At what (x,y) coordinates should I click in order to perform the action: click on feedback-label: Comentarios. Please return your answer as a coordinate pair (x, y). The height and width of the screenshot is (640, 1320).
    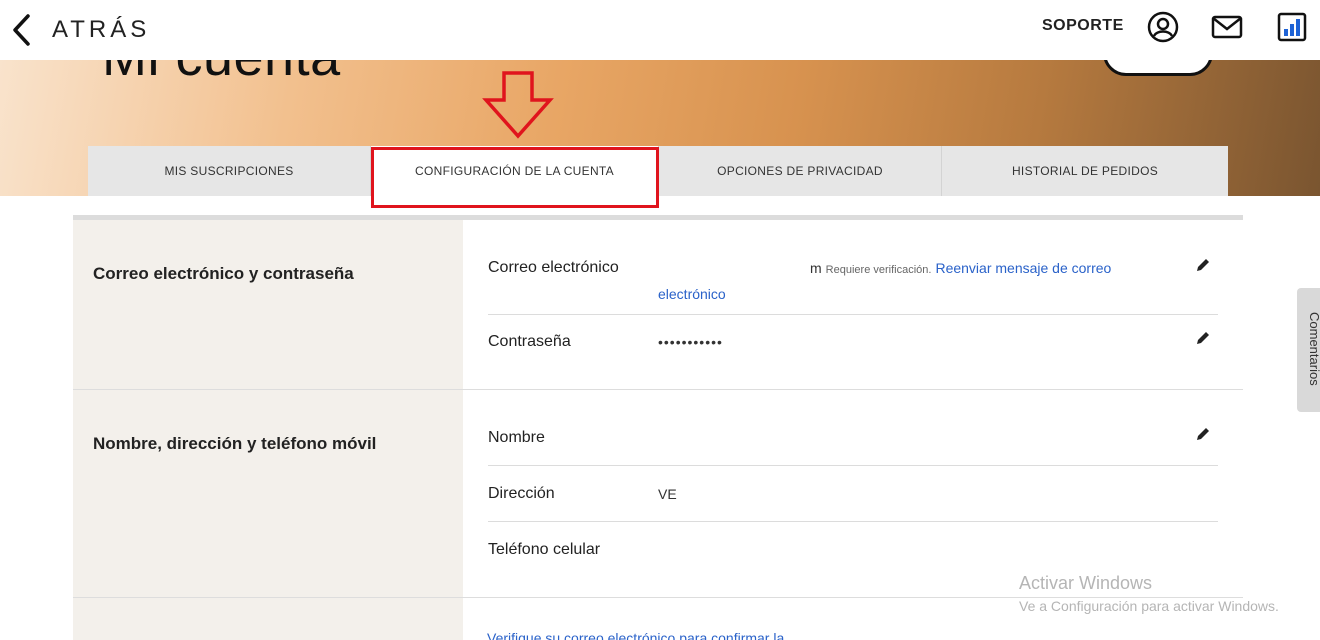
    Looking at the image, I should click on (1313, 349).